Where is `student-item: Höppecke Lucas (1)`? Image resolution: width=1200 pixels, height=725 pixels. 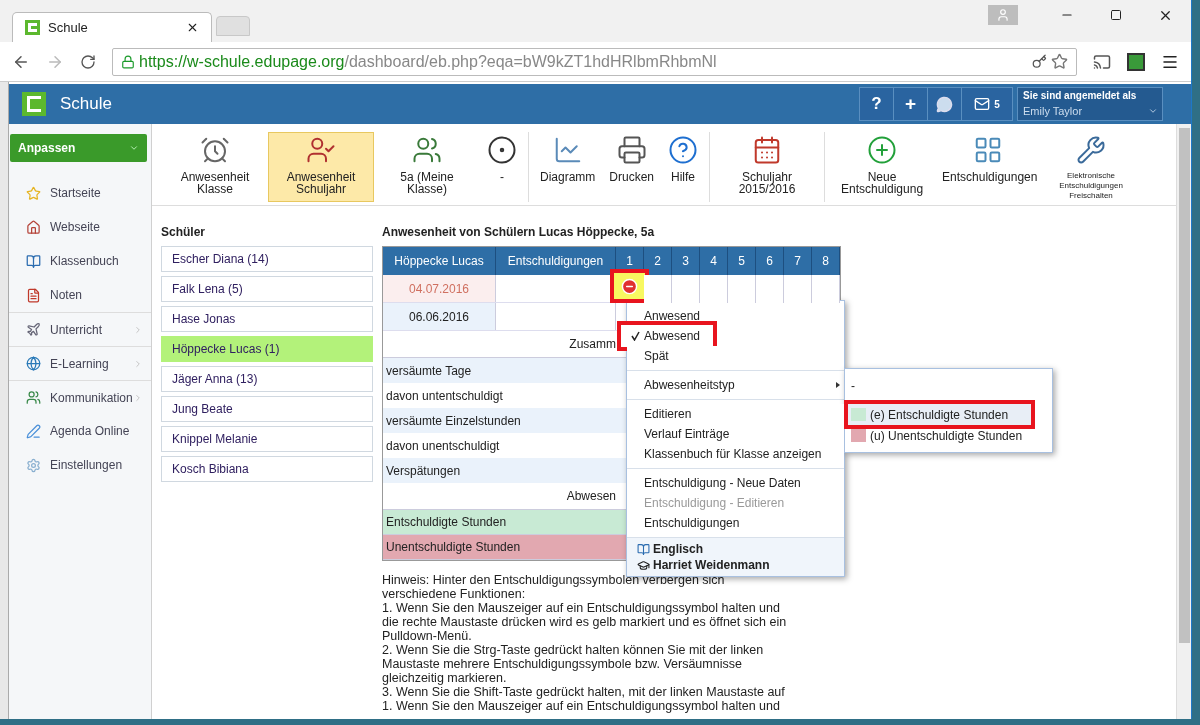 student-item: Höppecke Lucas (1) is located at coordinates (267, 349).